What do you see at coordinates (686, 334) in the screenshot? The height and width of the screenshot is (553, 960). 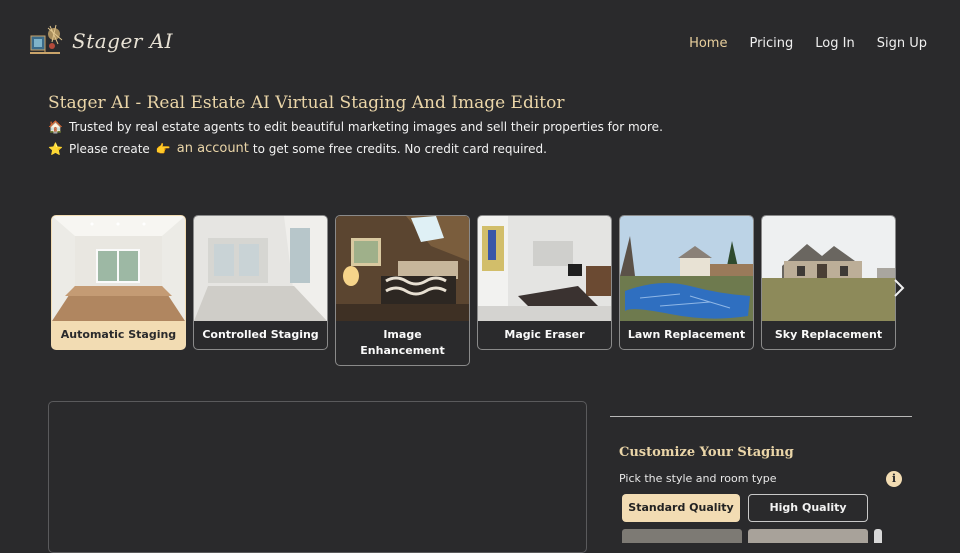 I see `tool-label: Lawn Replacement` at bounding box center [686, 334].